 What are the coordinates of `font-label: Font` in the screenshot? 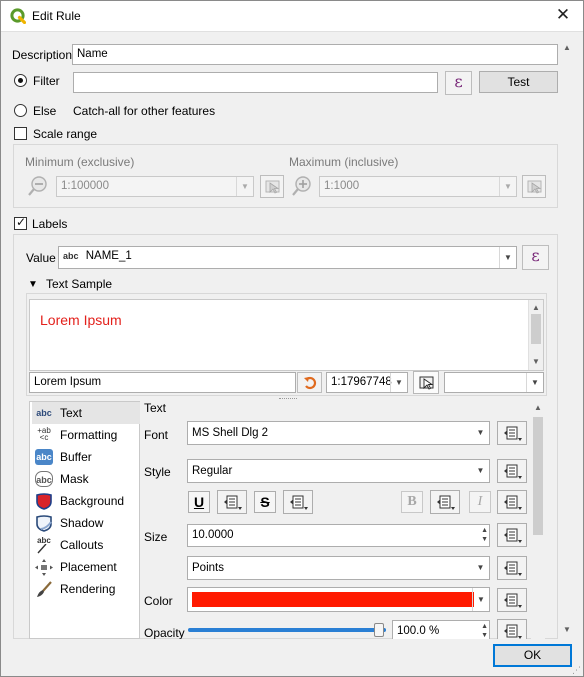 It's located at (156, 435).